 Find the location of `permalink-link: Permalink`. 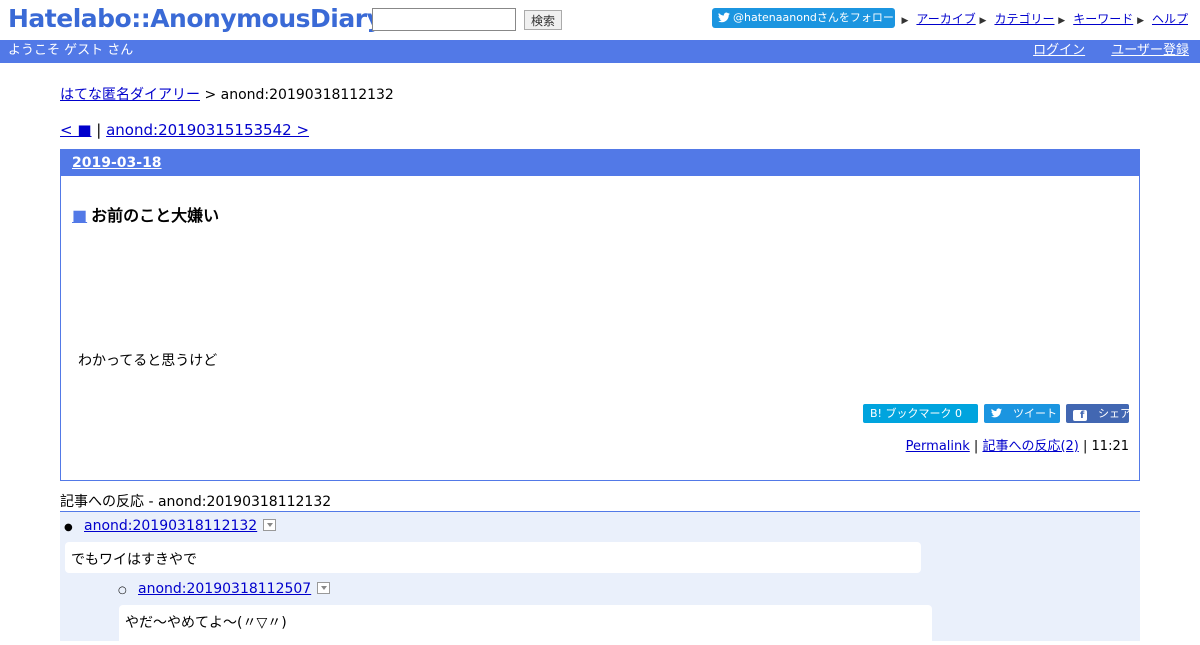

permalink-link: Permalink is located at coordinates (938, 446).